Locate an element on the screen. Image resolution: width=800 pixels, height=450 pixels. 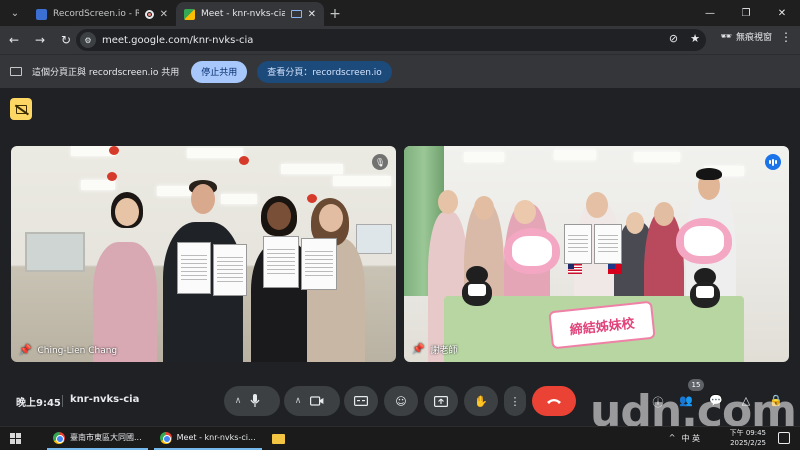
system-tray: ^ 中 英 is located at coordinates (684, 438).